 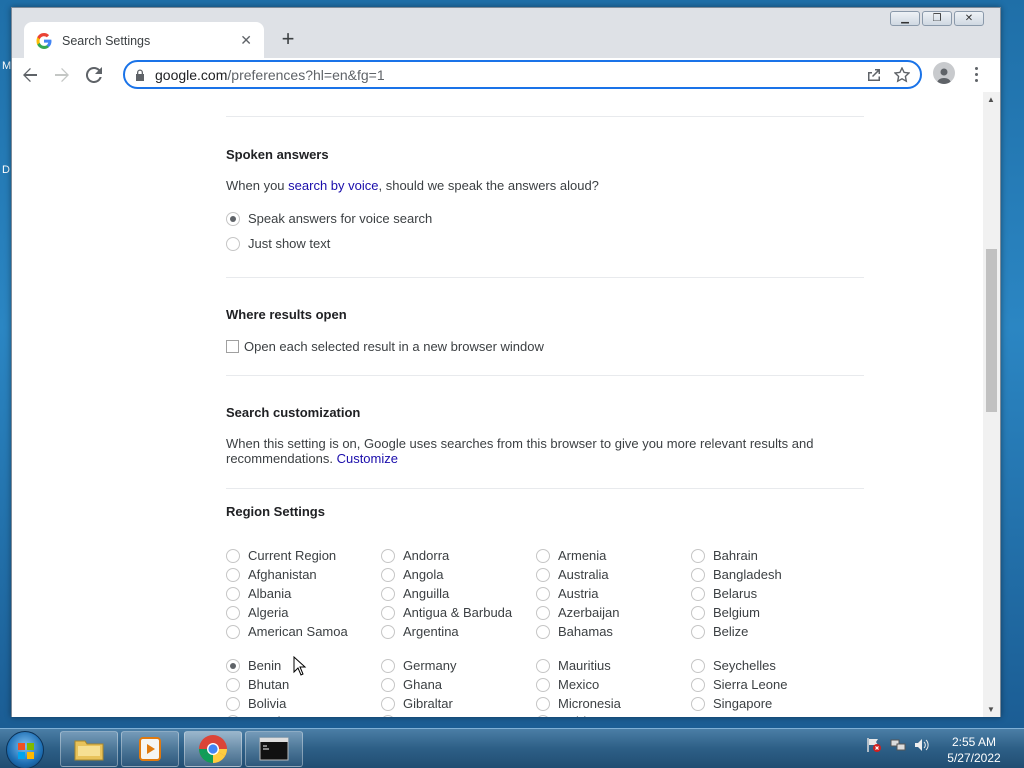 What do you see at coordinates (768, 631) in the screenshot?
I see `region-option: Belize` at bounding box center [768, 631].